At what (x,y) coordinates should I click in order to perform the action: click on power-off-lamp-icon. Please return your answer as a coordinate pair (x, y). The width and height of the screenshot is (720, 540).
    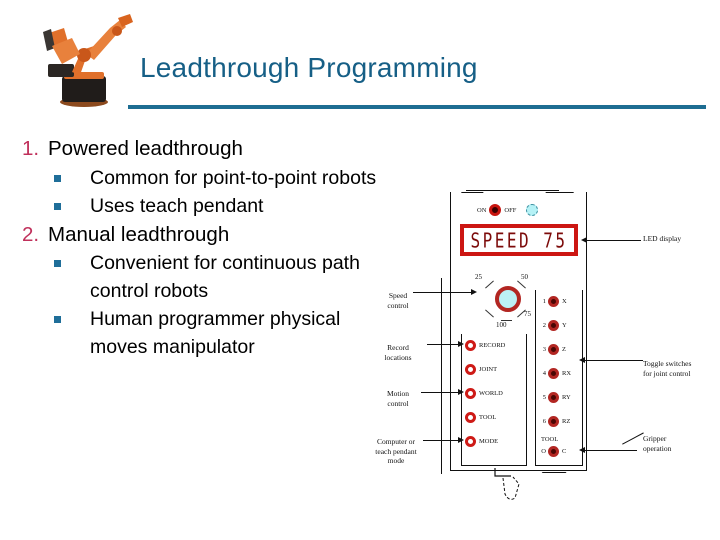
    Looking at the image, I should click on (532, 210).